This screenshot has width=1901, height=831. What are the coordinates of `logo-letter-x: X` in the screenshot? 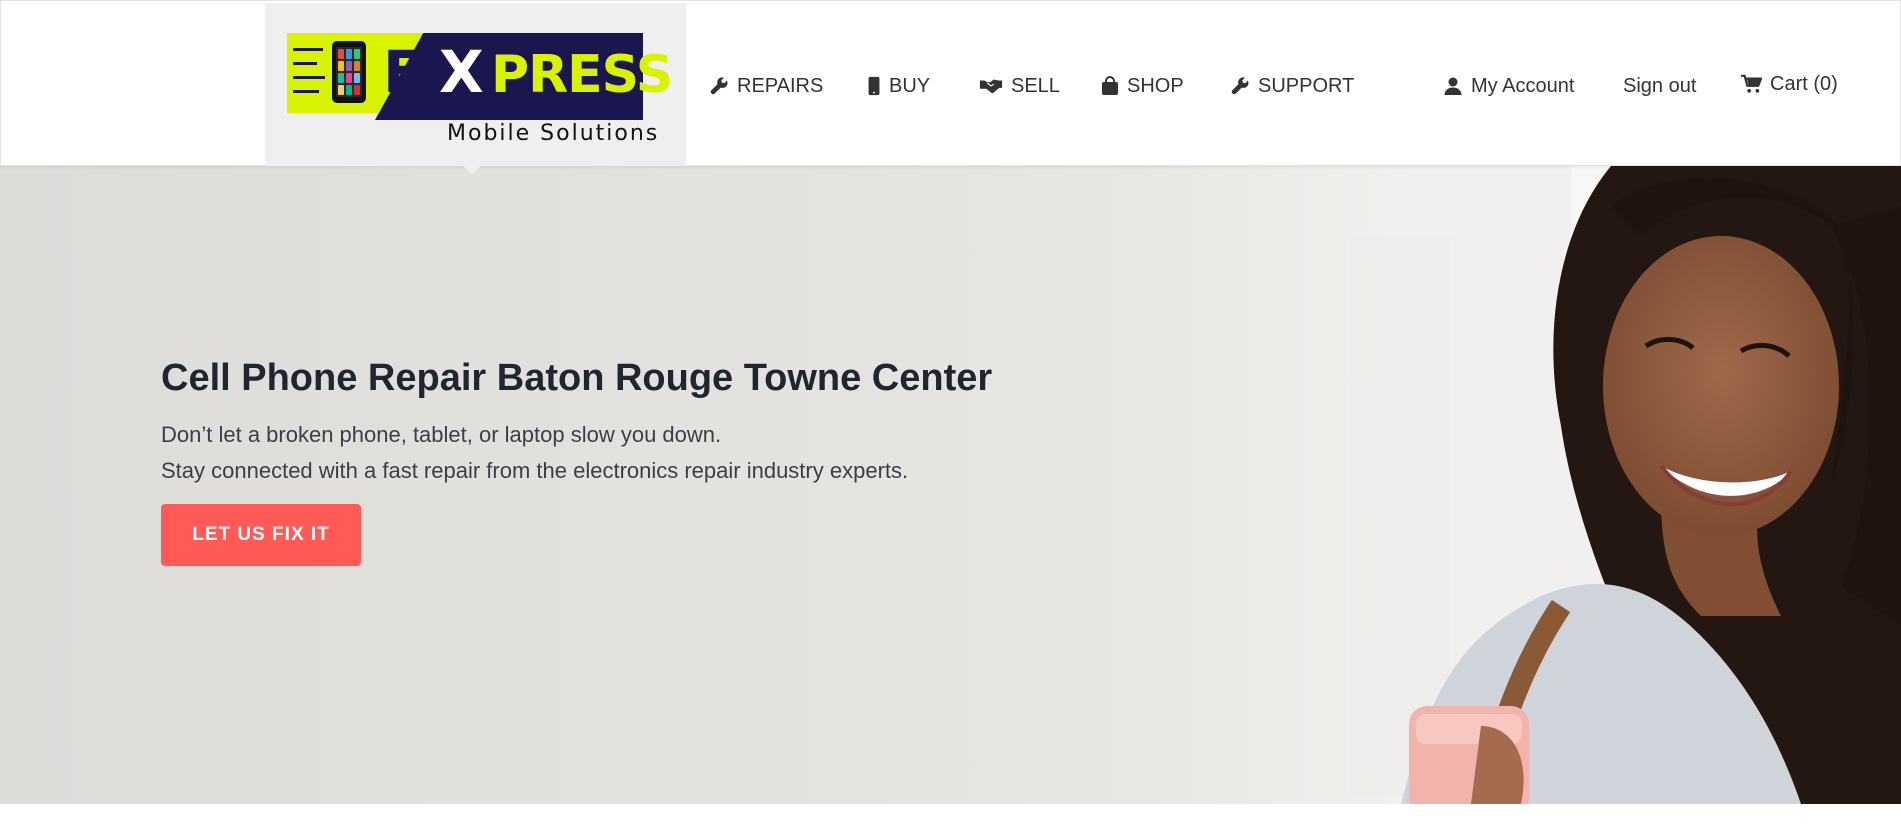 It's located at (461, 72).